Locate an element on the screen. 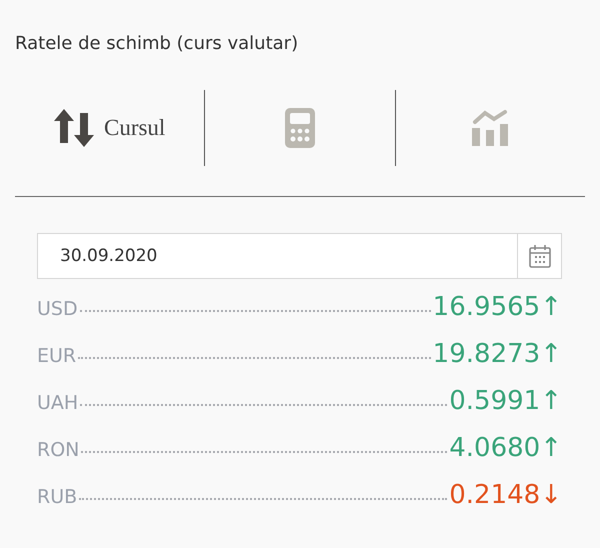  exchange-rate: 0.2148↓ is located at coordinates (505, 495).